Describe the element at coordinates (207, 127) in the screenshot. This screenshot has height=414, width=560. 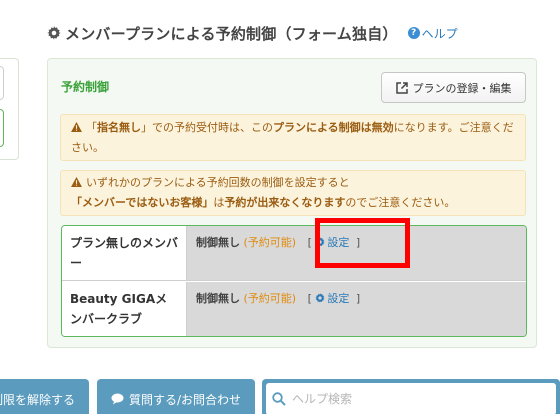
I see `warning1-text-2: 」での予約受付時は、この` at that location.